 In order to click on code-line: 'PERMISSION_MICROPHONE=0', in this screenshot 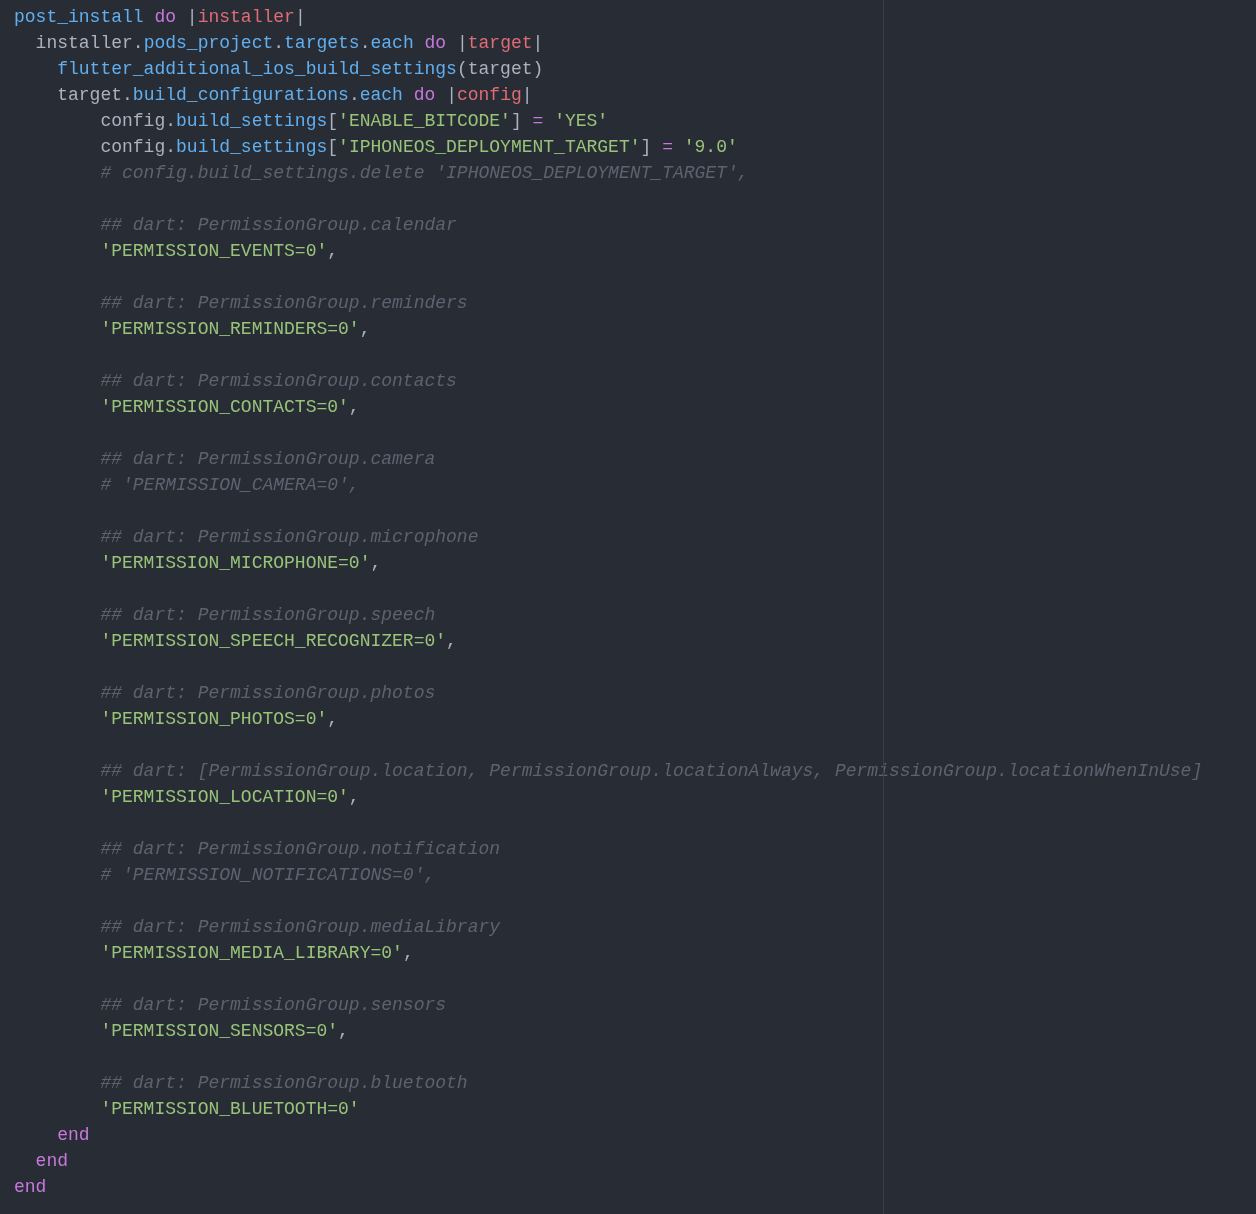, I will do `click(240, 563)`.